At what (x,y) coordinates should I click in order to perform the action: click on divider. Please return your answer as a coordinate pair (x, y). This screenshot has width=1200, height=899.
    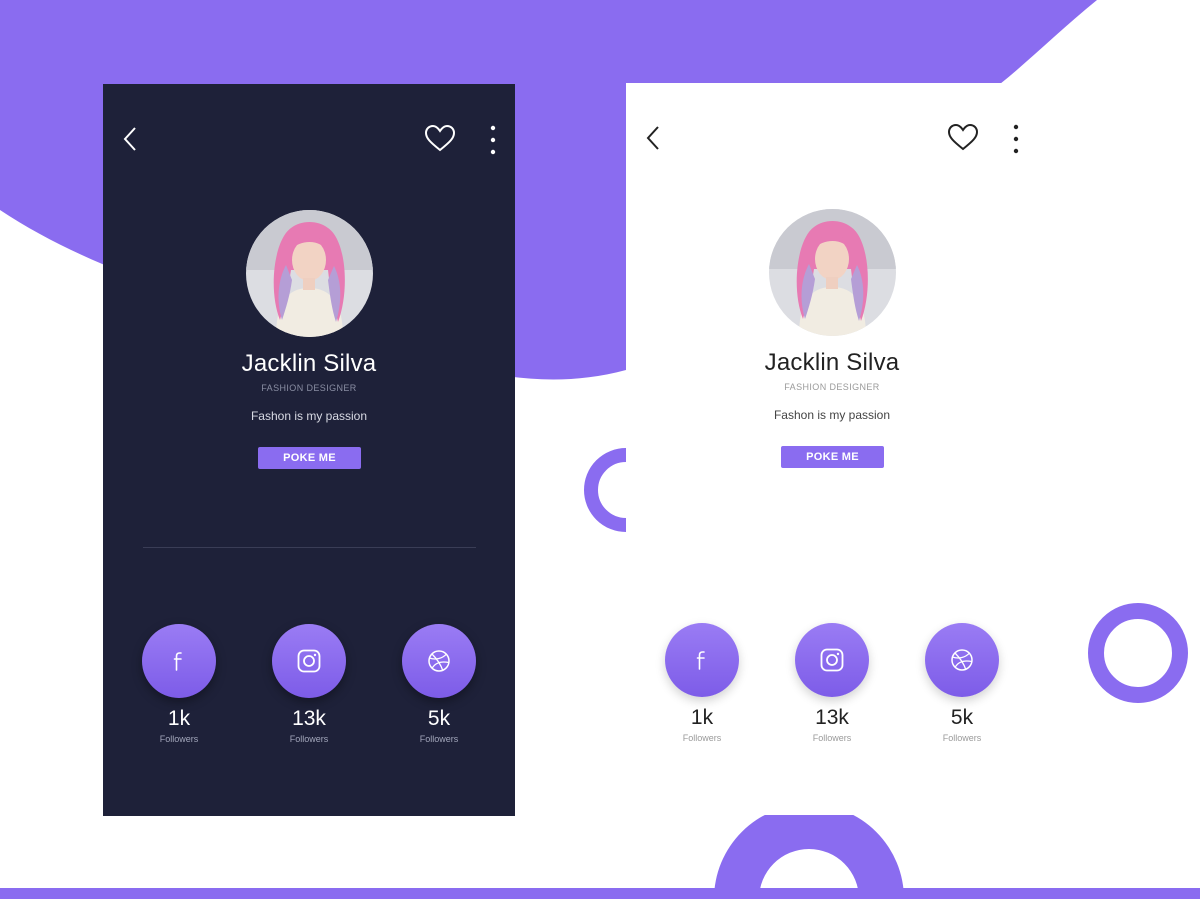
    Looking at the image, I should click on (309, 547).